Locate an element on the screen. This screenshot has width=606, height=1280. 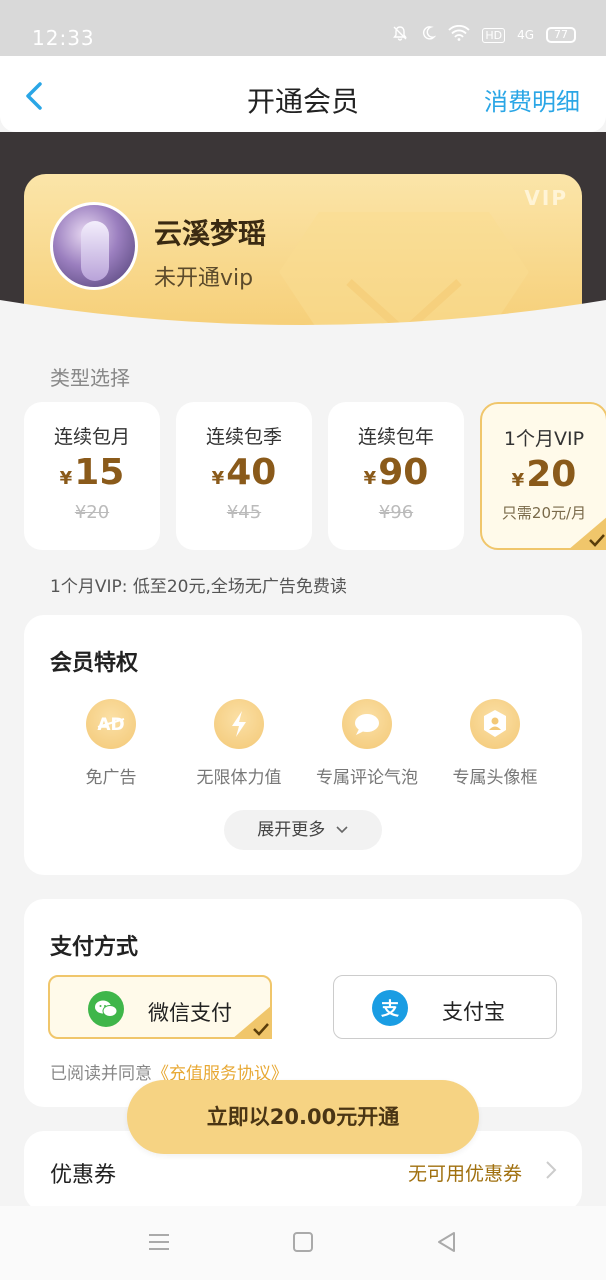
hd-icon: HD is located at coordinates (494, 35).